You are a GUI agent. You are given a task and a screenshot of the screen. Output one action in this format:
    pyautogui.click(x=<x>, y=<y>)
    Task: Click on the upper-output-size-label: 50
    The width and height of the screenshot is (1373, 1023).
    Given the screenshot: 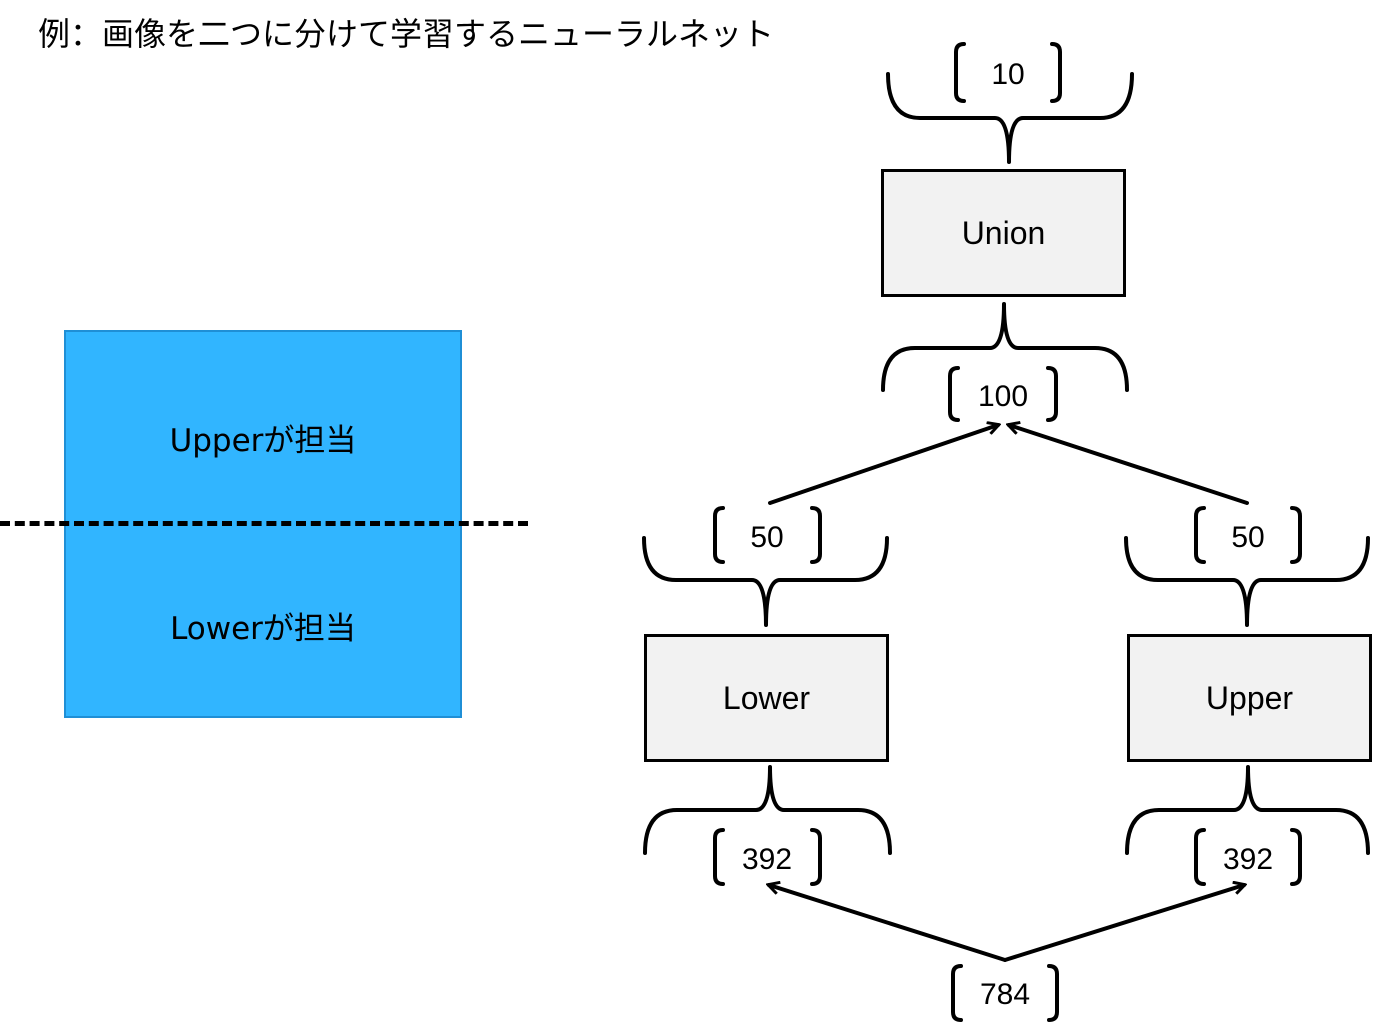 What is the action you would take?
    pyautogui.click(x=1248, y=537)
    